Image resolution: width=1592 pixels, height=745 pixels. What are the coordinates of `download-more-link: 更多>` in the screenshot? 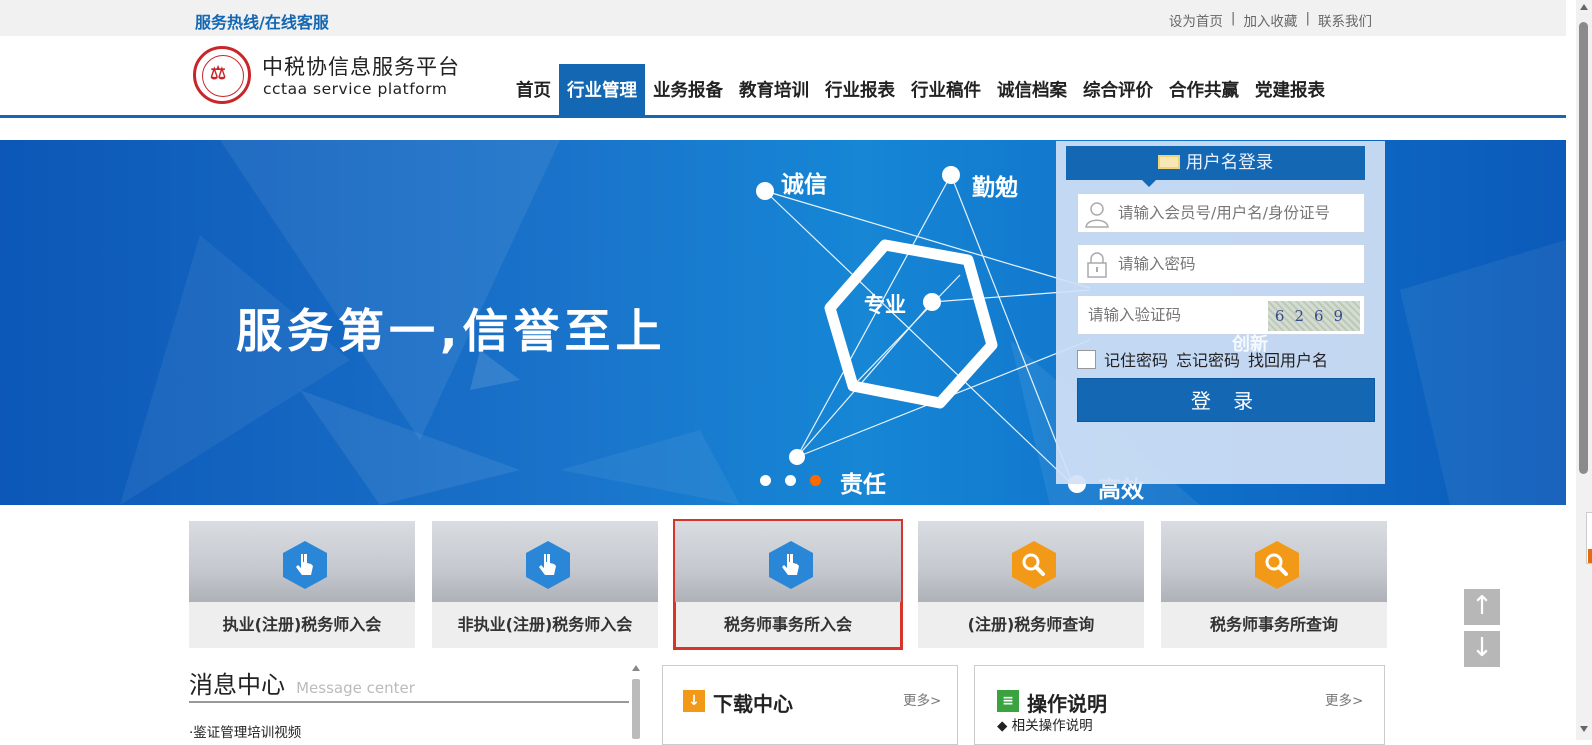 It's located at (922, 699).